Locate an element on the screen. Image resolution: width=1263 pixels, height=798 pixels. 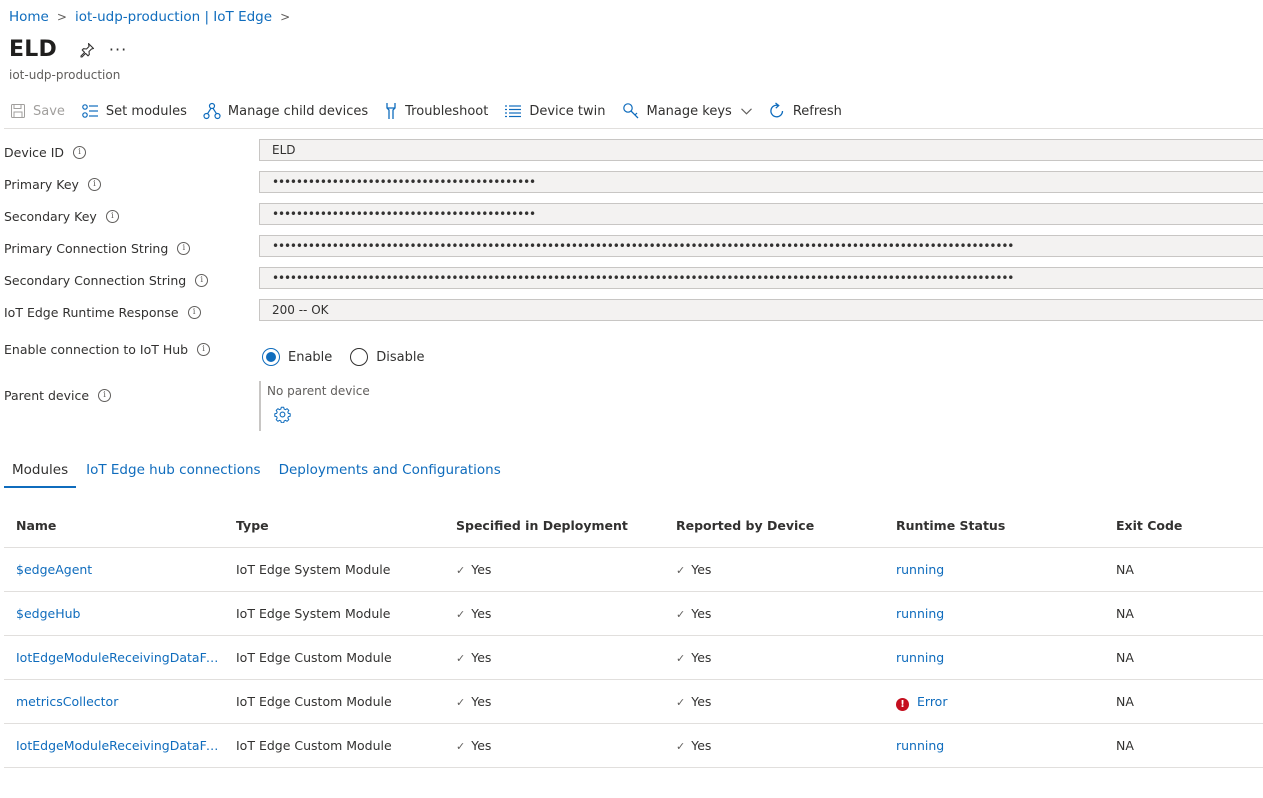
column-header-reported: Reported by Device is located at coordinates (781, 525).